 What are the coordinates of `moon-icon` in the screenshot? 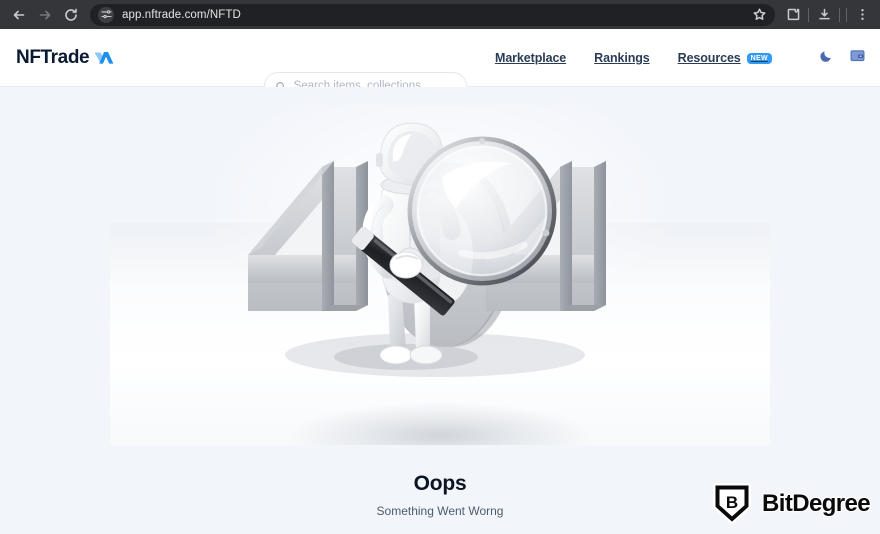 It's located at (825, 56).